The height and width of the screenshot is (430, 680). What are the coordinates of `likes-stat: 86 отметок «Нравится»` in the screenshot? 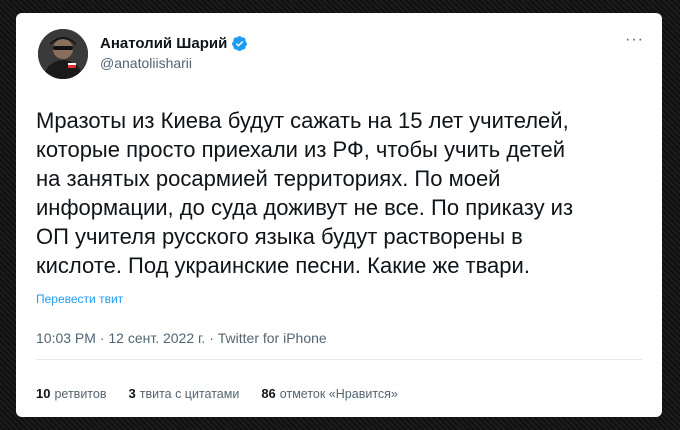 It's located at (329, 393).